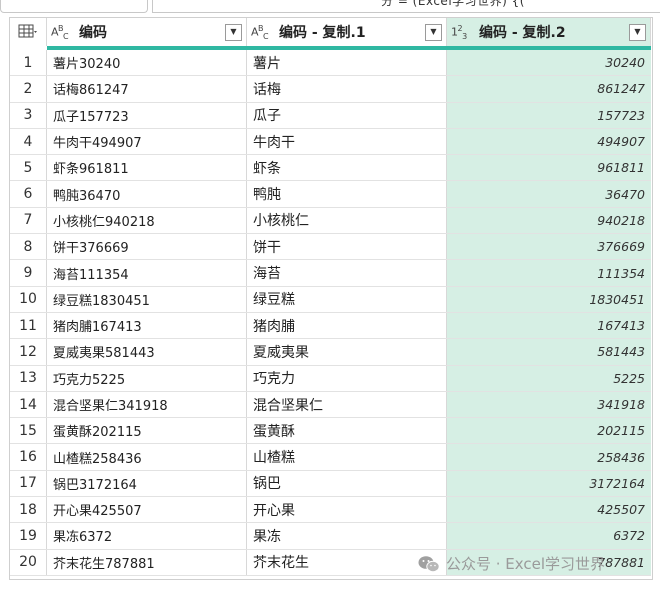 The height and width of the screenshot is (592, 660). What do you see at coordinates (28, 536) in the screenshot?
I see `row-number: 19` at bounding box center [28, 536].